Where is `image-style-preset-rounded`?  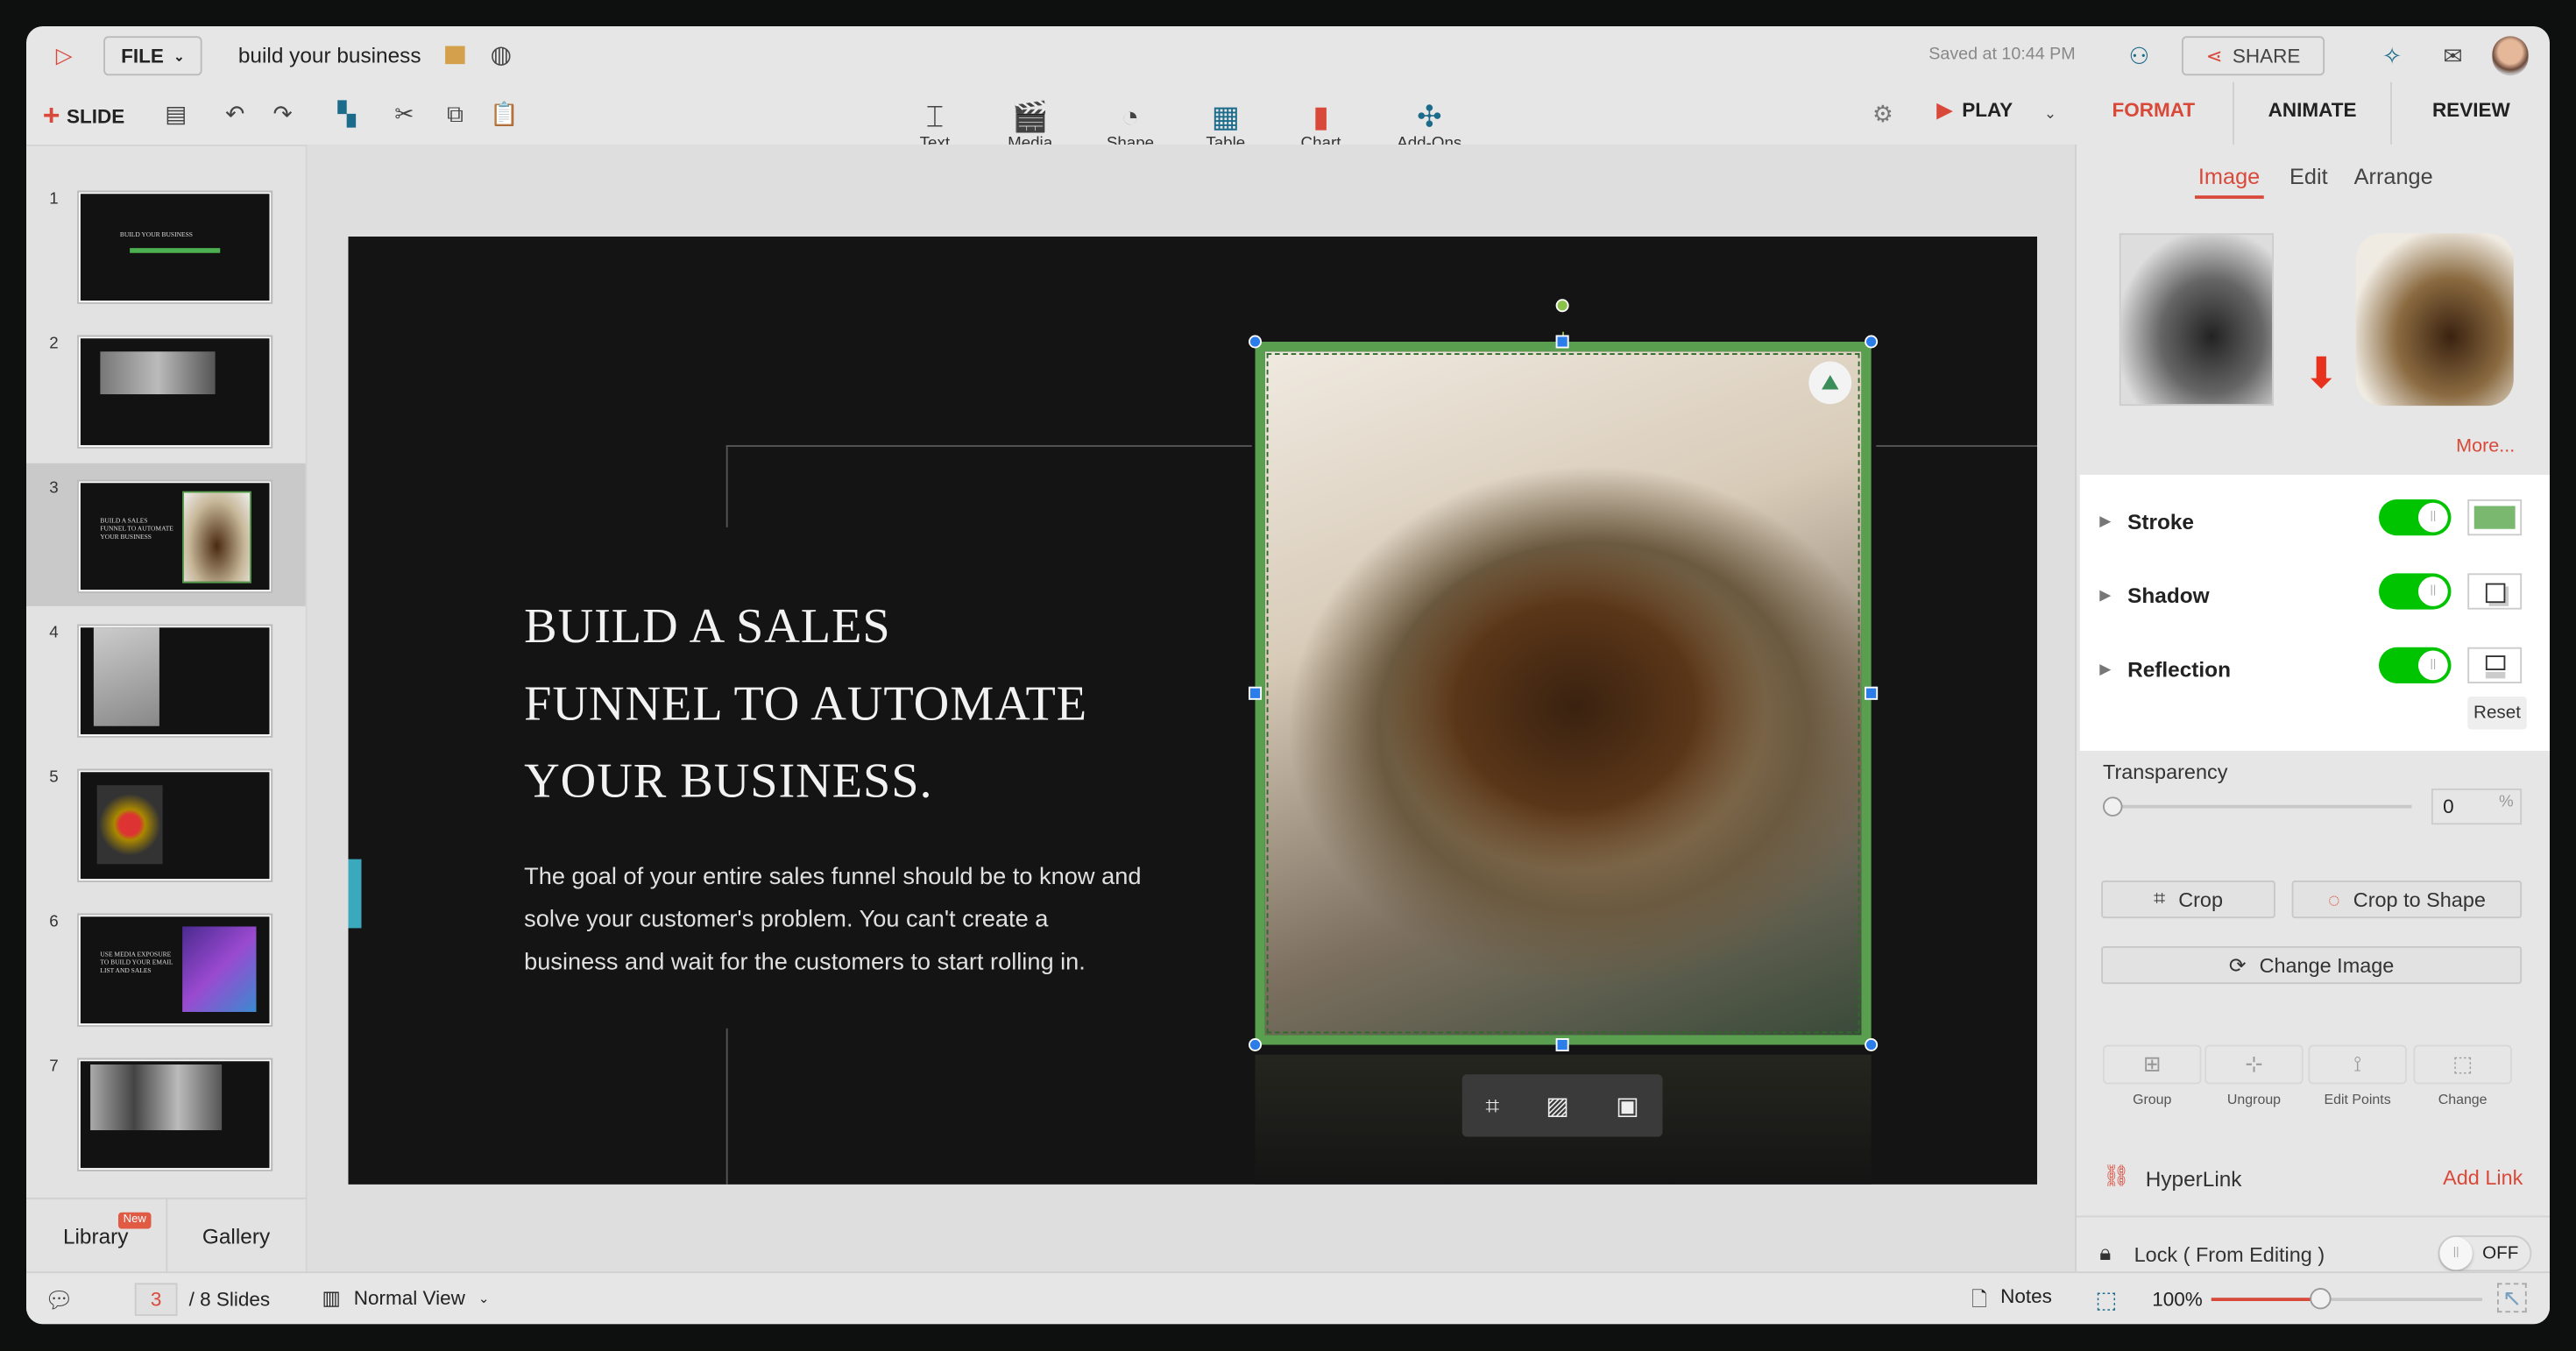
image-style-preset-rounded is located at coordinates (2434, 320).